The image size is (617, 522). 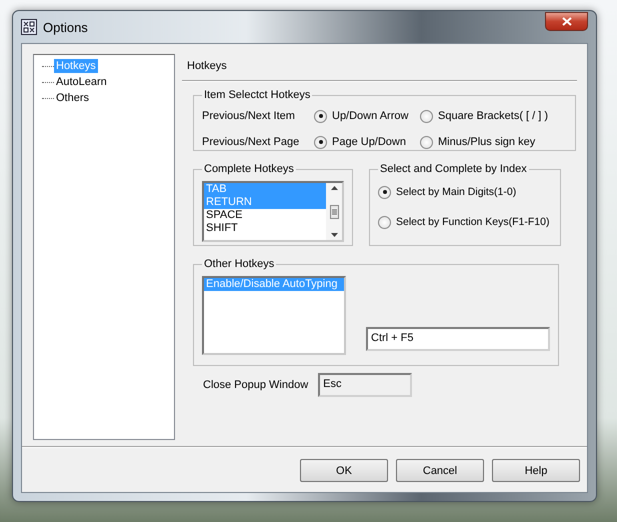 What do you see at coordinates (493, 116) in the screenshot?
I see `radio-label: Square Brackets( [ / ] )` at bounding box center [493, 116].